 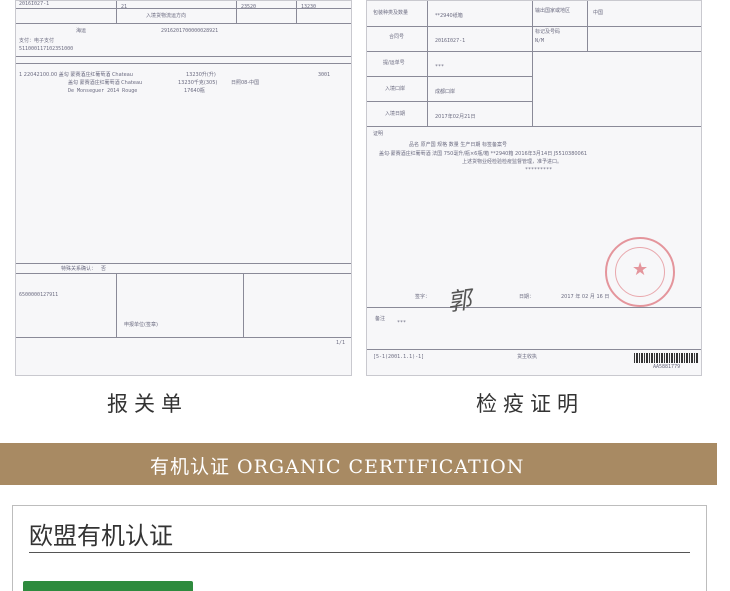 I want to click on trade-mode: 日照08-中国, so click(x=245, y=83).